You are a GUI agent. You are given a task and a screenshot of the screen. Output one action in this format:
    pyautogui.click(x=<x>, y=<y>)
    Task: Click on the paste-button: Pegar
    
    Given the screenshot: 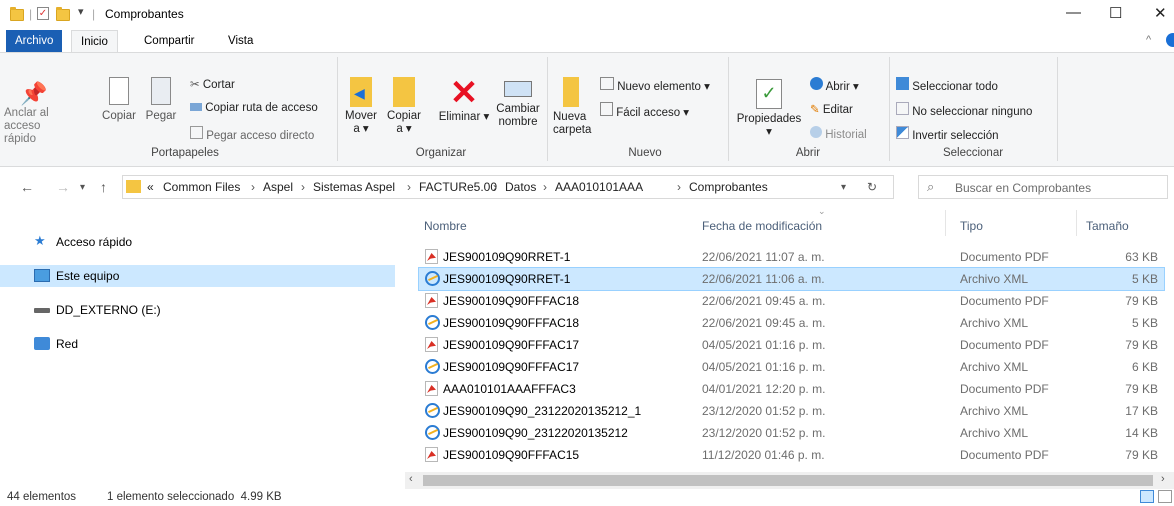 What is the action you would take?
    pyautogui.click(x=161, y=100)
    